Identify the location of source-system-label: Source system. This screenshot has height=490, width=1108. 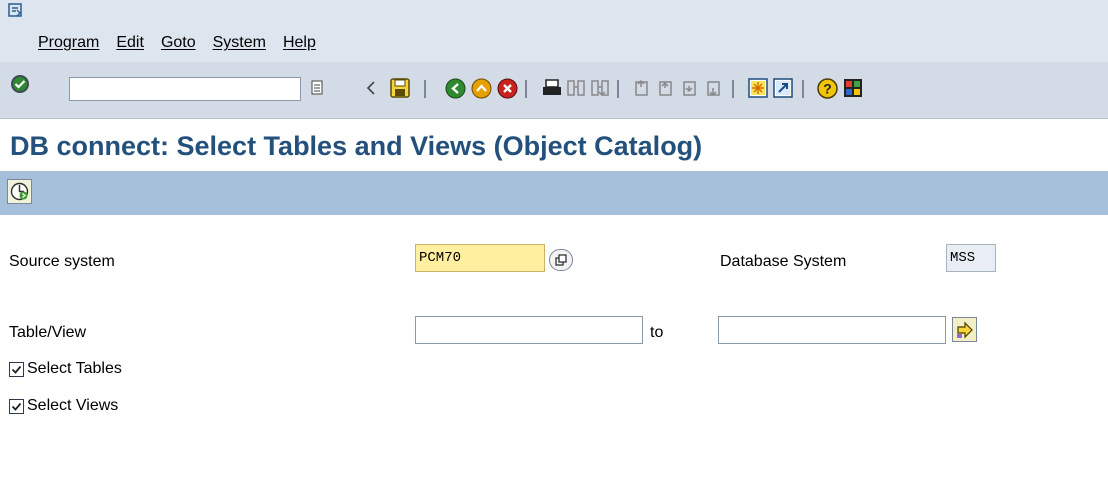
(62, 261).